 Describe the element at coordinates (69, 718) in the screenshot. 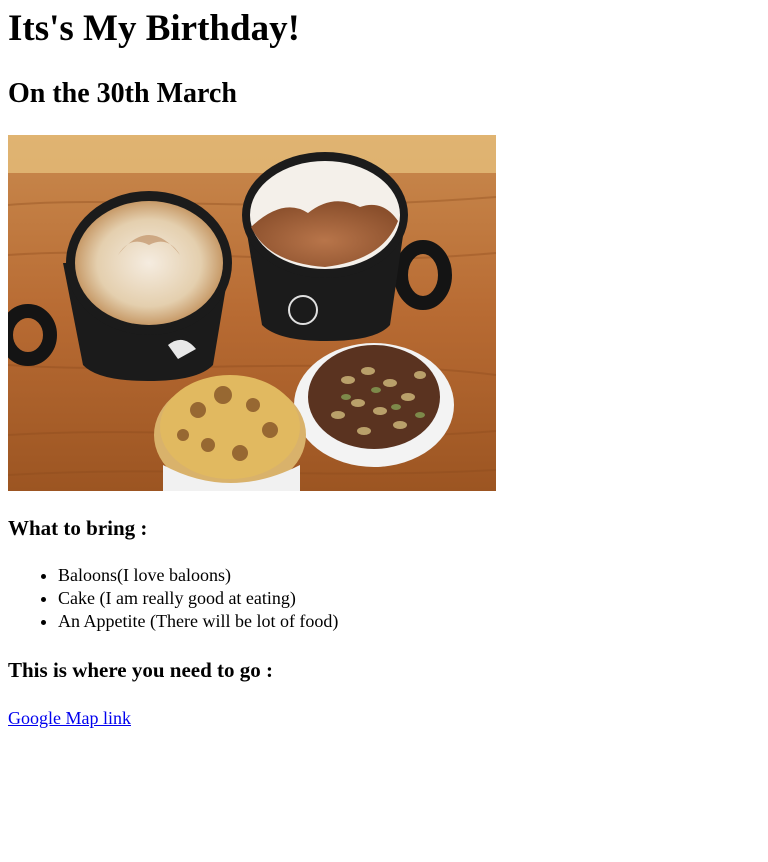

I see `google-map-link: Google Map link` at that location.